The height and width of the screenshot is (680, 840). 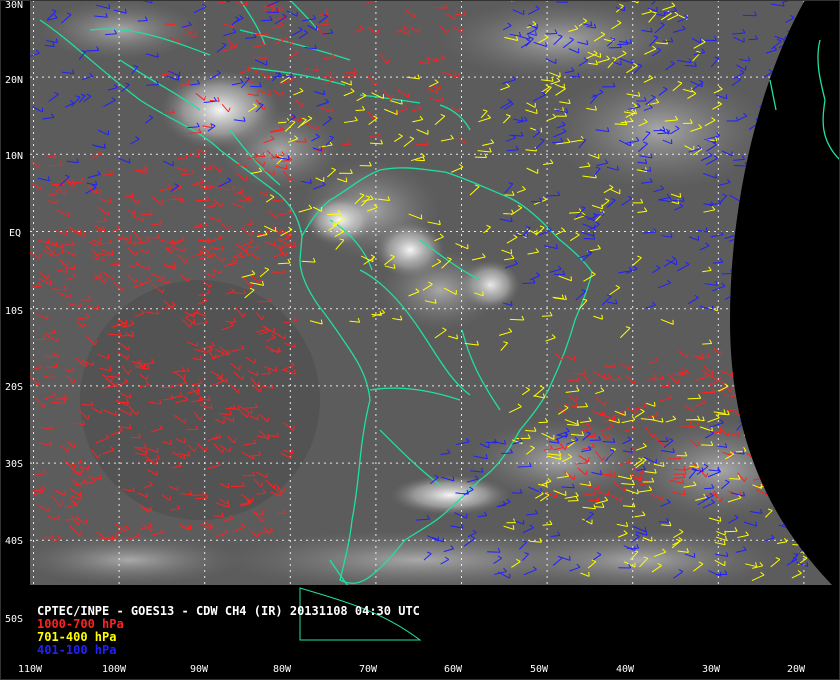 What do you see at coordinates (625, 669) in the screenshot?
I see `lon-label: 40W` at bounding box center [625, 669].